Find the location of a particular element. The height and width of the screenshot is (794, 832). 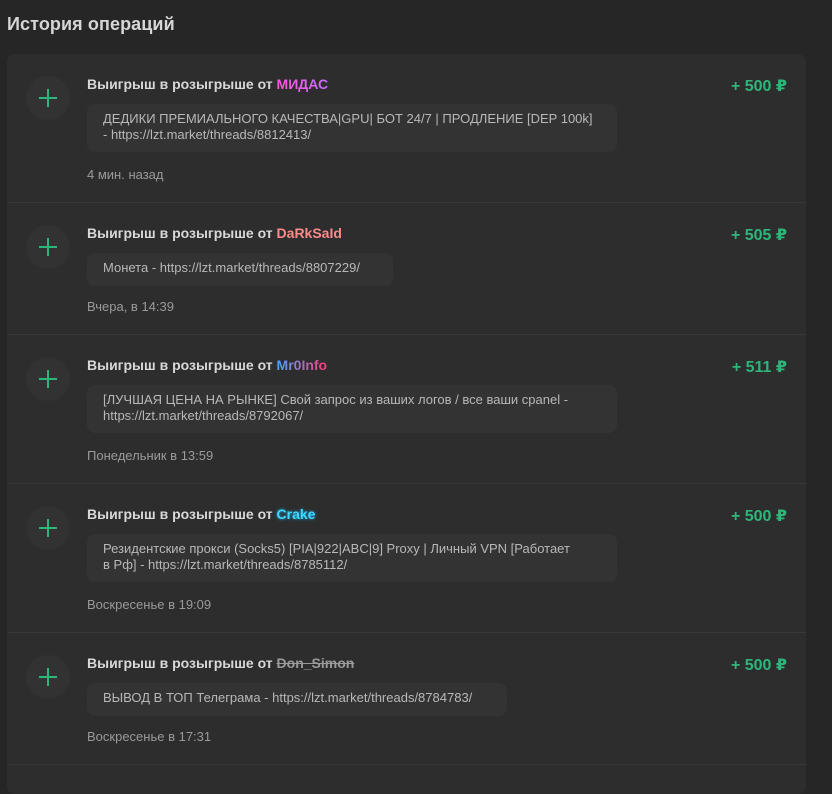

operation-amount: + 511 ₽ is located at coordinates (759, 367).